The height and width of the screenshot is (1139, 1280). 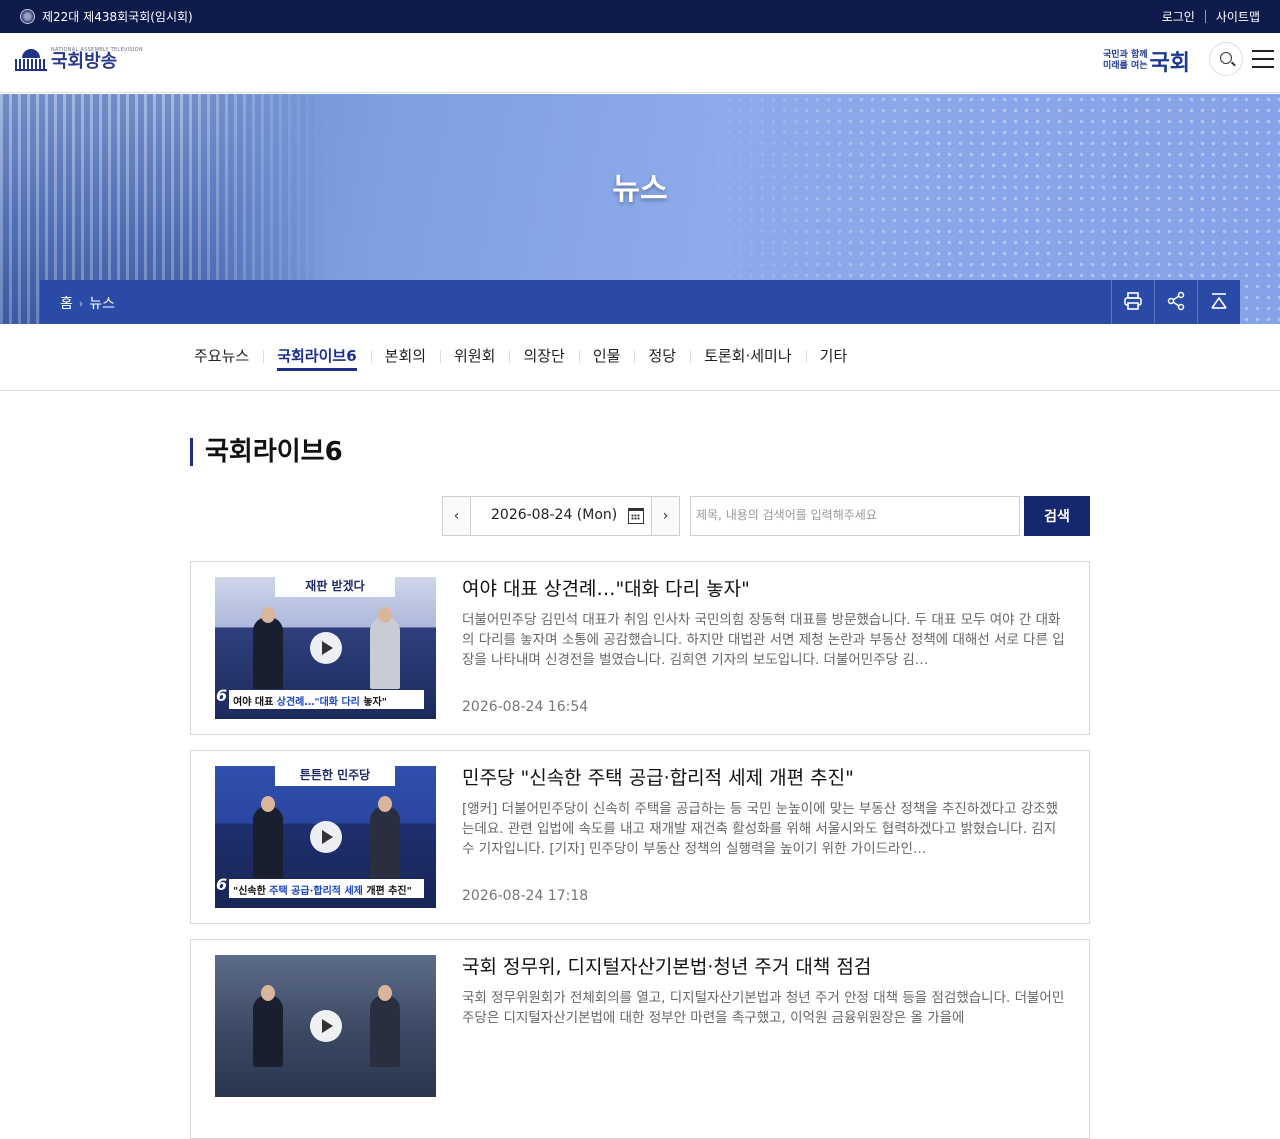 I want to click on article-timestamp: 2026-08-24 16:54, so click(x=525, y=707).